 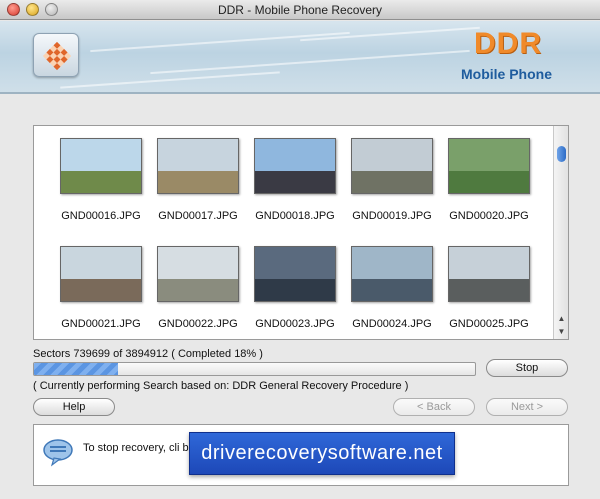 What do you see at coordinates (198, 324) in the screenshot?
I see `file-name-label: GND00022.JPG` at bounding box center [198, 324].